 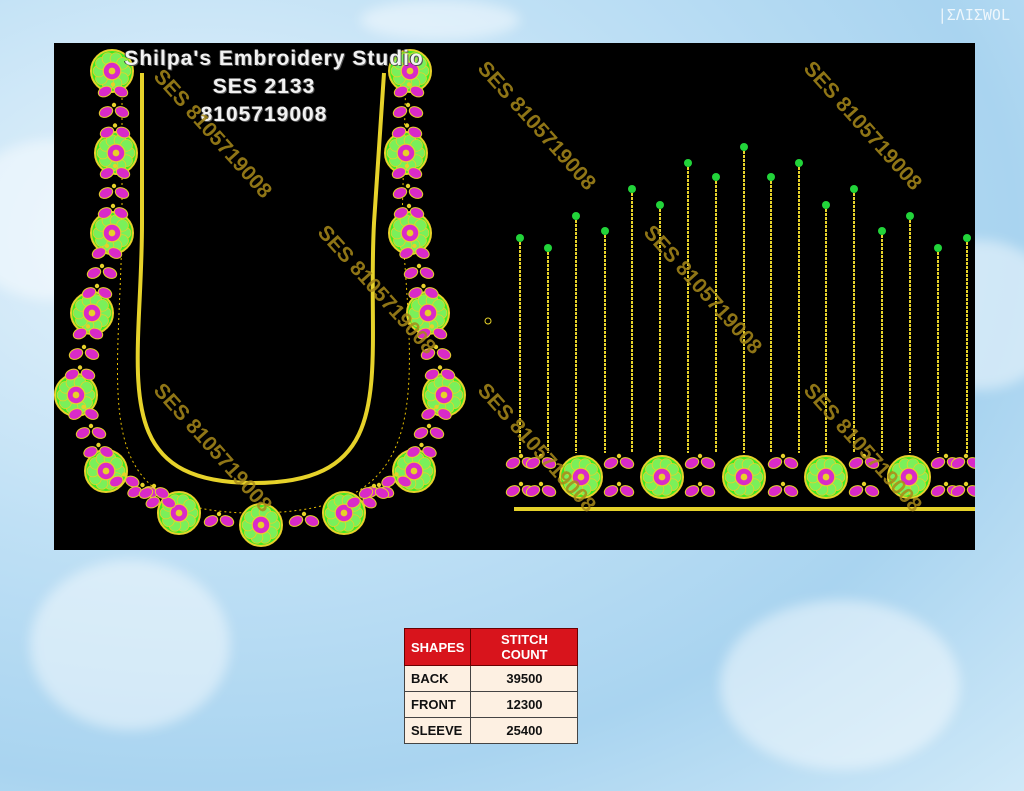 What do you see at coordinates (437, 647) in the screenshot?
I see `column-header-shapes: SHAPES` at bounding box center [437, 647].